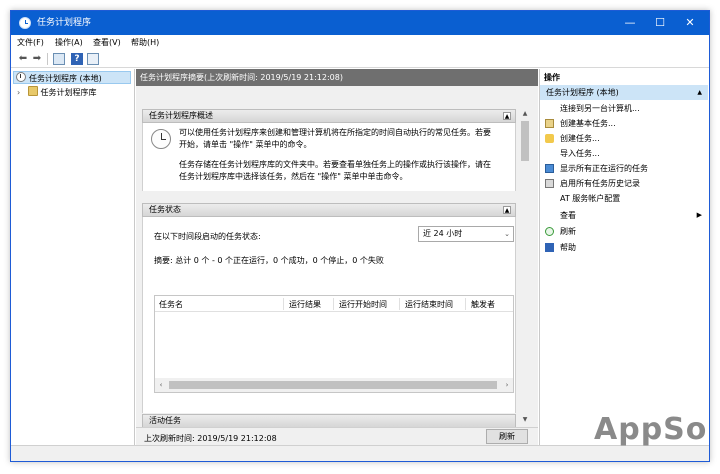 This screenshot has height=474, width=720. Describe the element at coordinates (525, 114) in the screenshot. I see `scroll-up-icon: ▲` at that location.